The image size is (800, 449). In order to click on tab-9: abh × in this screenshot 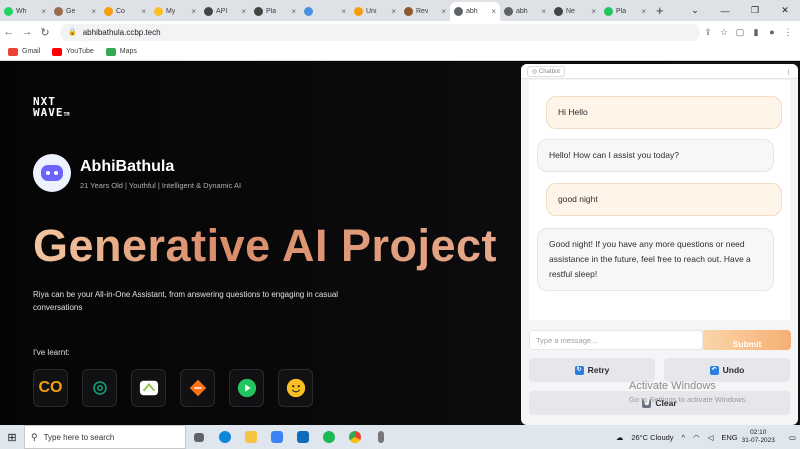, I will do `click(475, 11)`.